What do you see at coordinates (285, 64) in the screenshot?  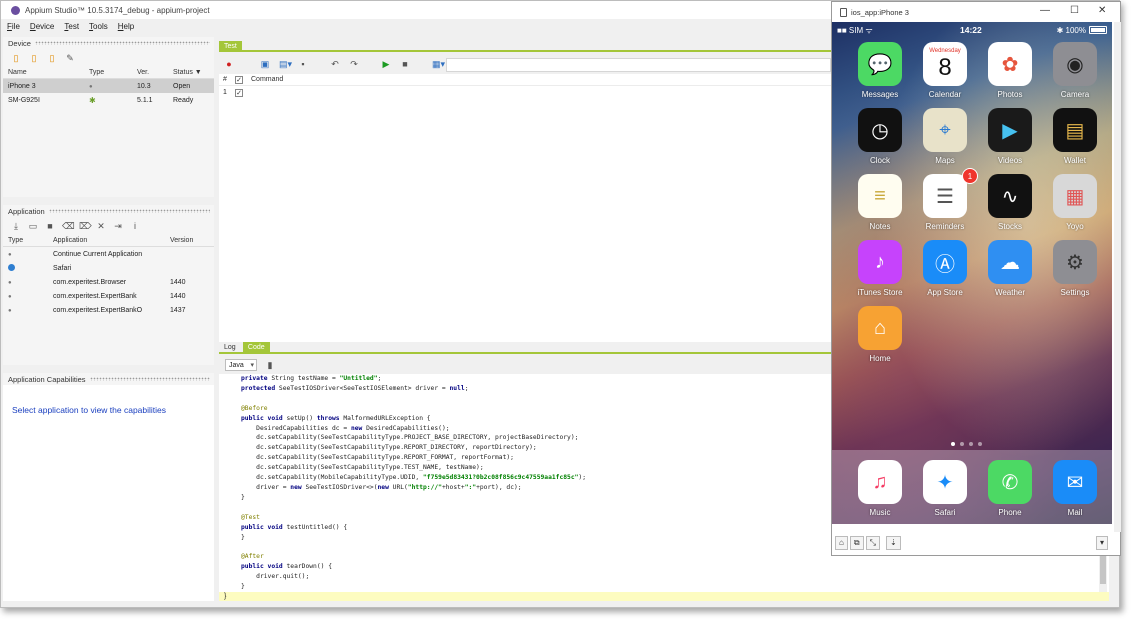 I see `insert-step-icon: ▤▾` at bounding box center [285, 64].